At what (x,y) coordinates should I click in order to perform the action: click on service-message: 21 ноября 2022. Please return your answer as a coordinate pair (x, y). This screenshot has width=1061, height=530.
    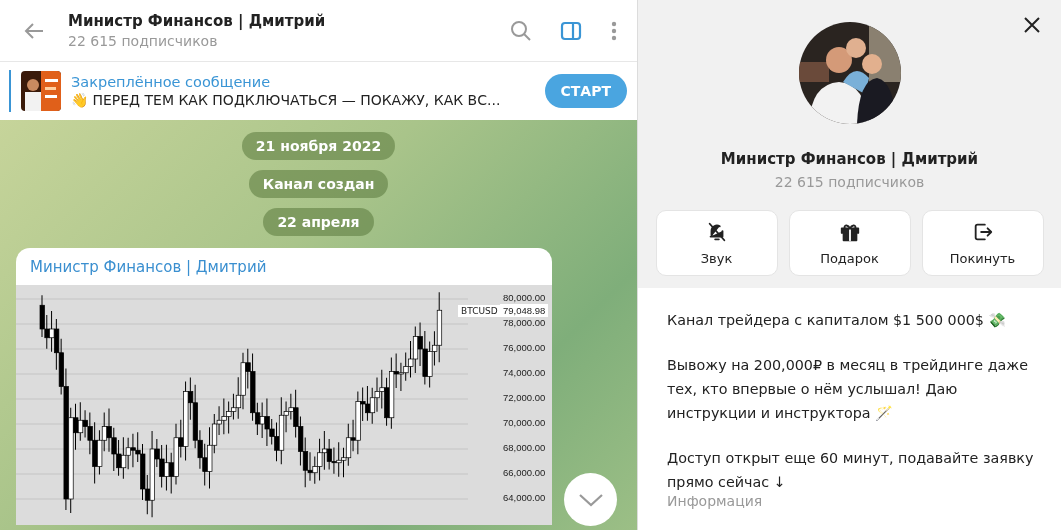
    Looking at the image, I should click on (318, 146).